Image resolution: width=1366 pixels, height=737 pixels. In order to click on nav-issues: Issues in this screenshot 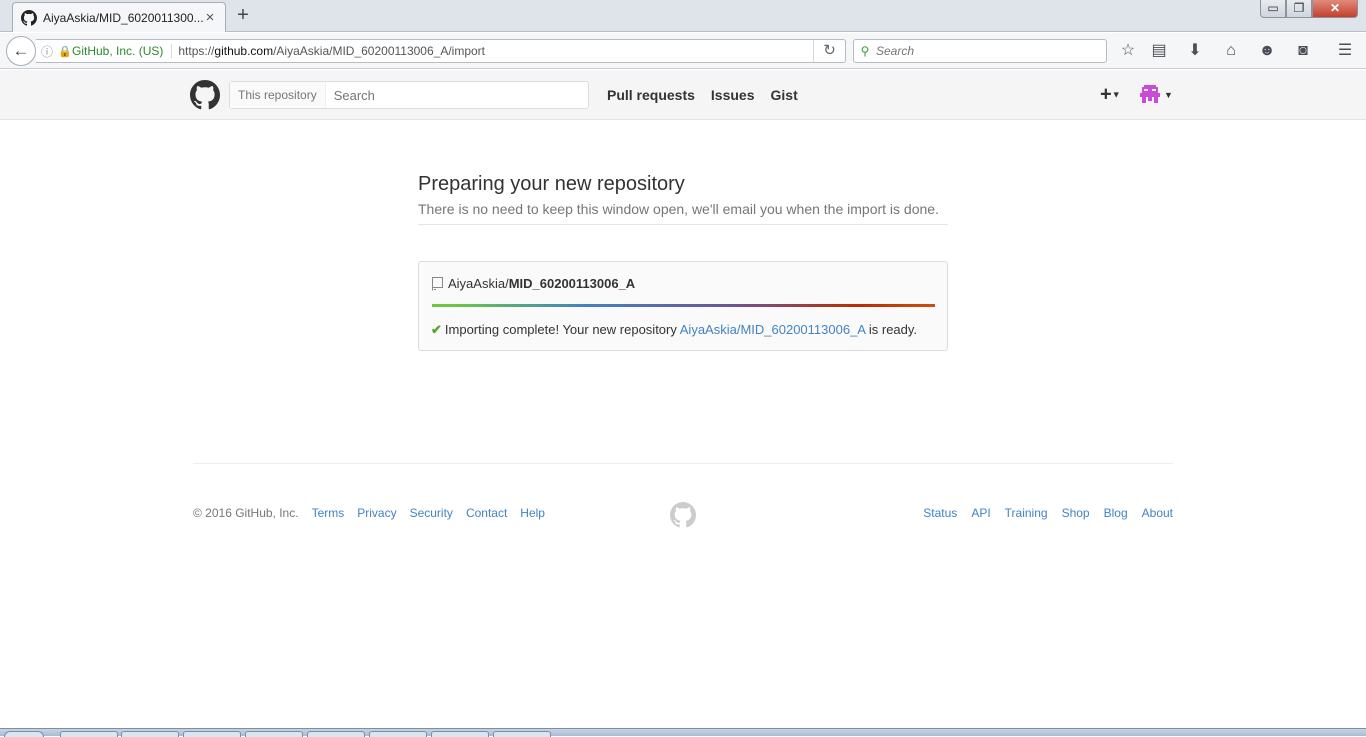, I will do `click(733, 95)`.